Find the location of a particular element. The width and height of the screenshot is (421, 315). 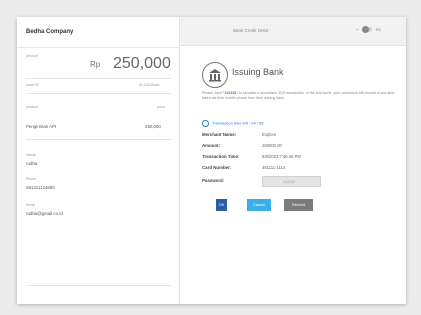

currency-label: Rp is located at coordinates (95, 64).